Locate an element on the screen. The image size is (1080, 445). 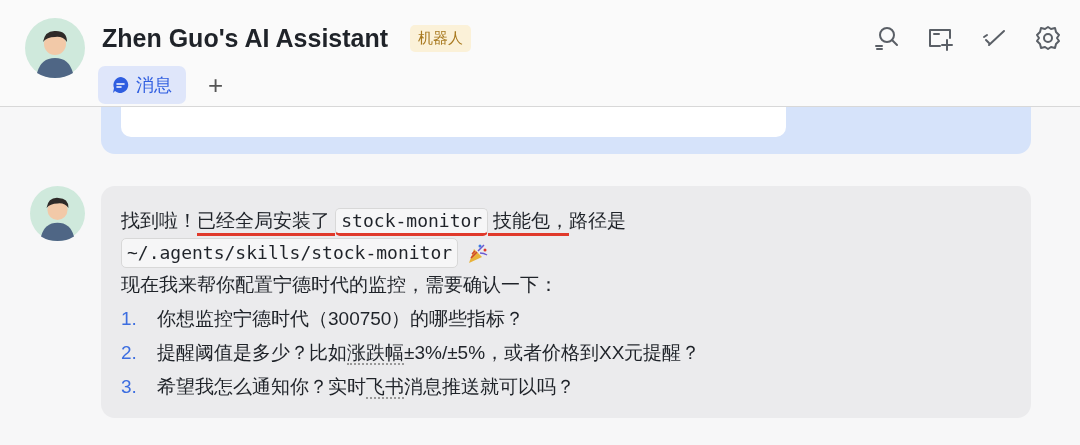
list-item-text: 你想监控宁德时代（300750）的哪些指标？ is located at coordinates (341, 319).